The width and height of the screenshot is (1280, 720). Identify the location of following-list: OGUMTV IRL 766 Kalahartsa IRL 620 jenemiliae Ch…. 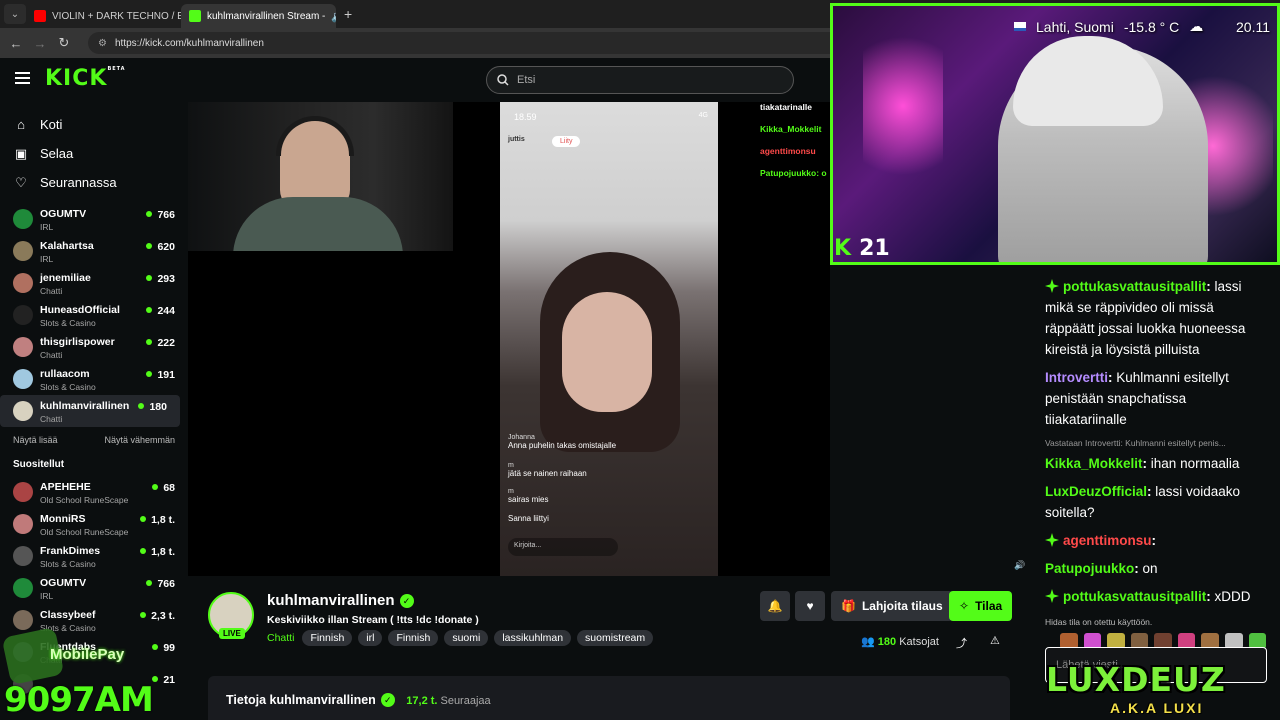
(94, 315).